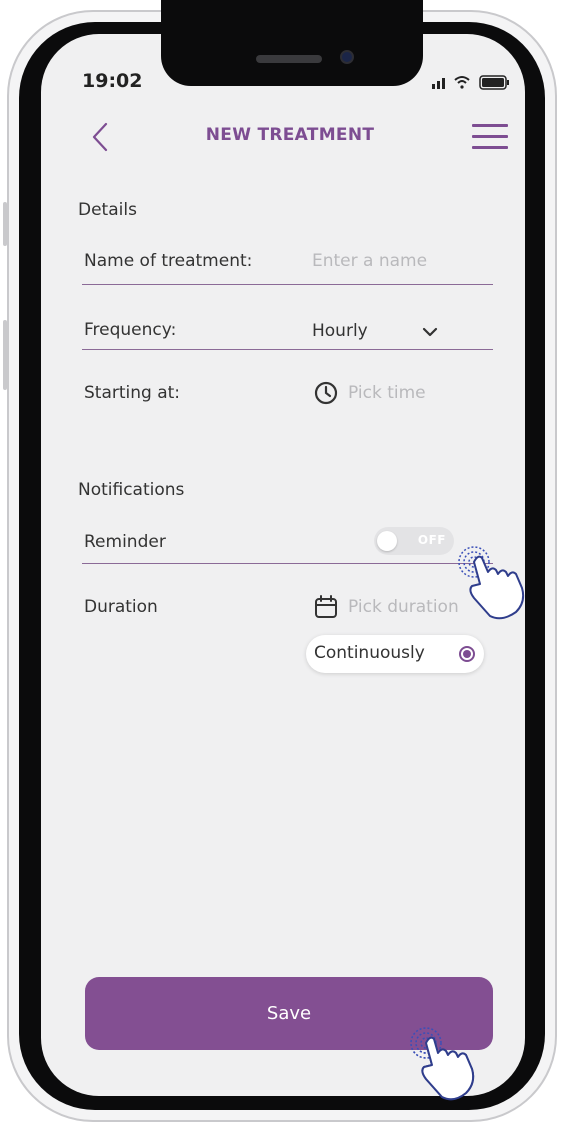 Image resolution: width=564 pixels, height=1129 pixels. I want to click on reminder-toggle: OFF, so click(414, 541).